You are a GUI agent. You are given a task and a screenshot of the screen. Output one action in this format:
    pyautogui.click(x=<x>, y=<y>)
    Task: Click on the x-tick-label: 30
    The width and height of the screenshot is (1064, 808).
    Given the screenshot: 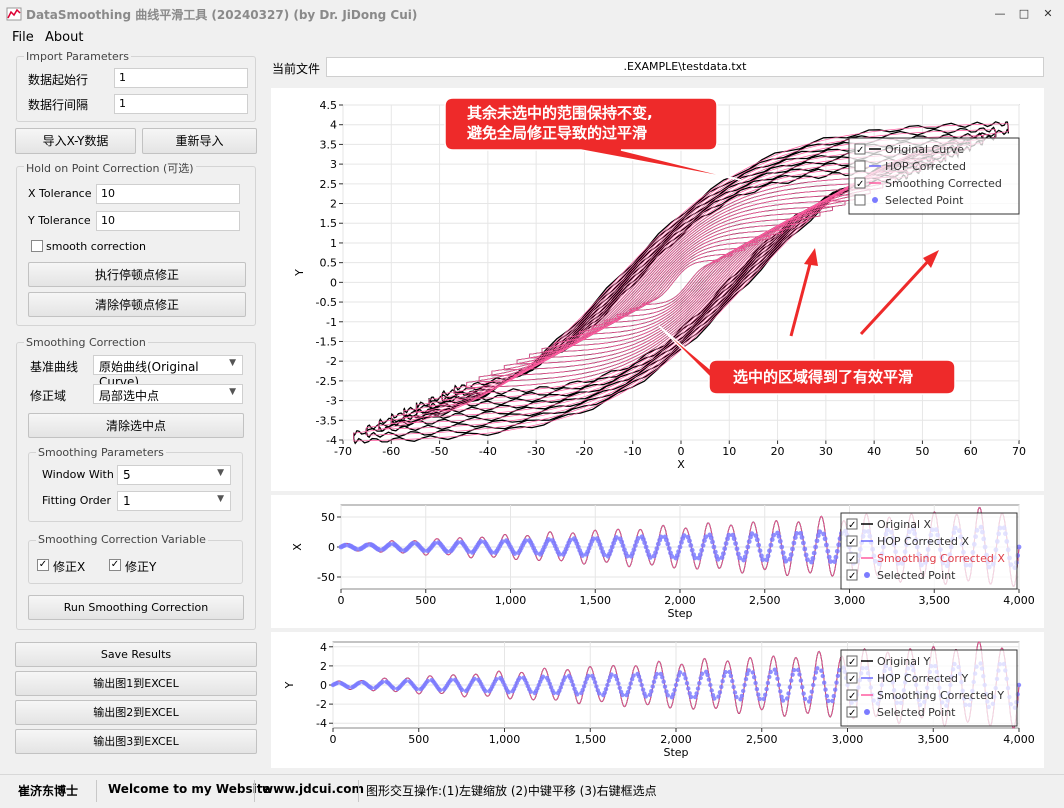 What is the action you would take?
    pyautogui.click(x=826, y=451)
    